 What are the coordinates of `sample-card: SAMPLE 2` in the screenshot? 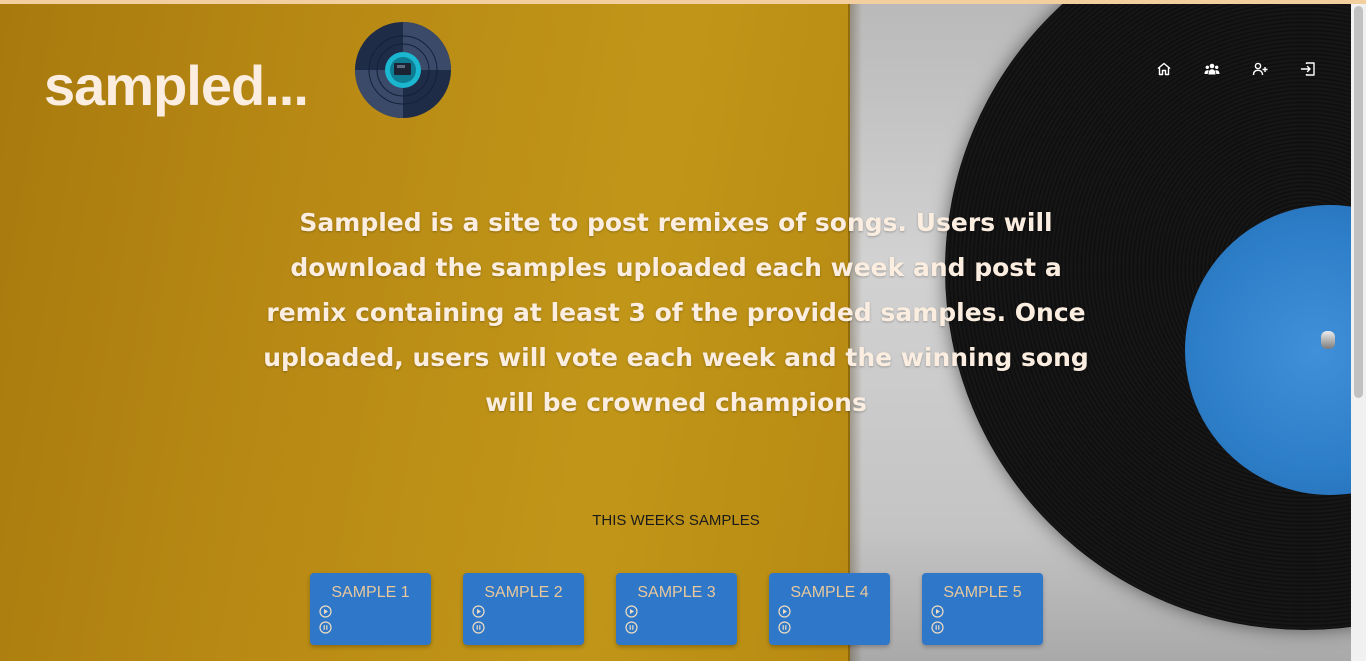 It's located at (523, 609).